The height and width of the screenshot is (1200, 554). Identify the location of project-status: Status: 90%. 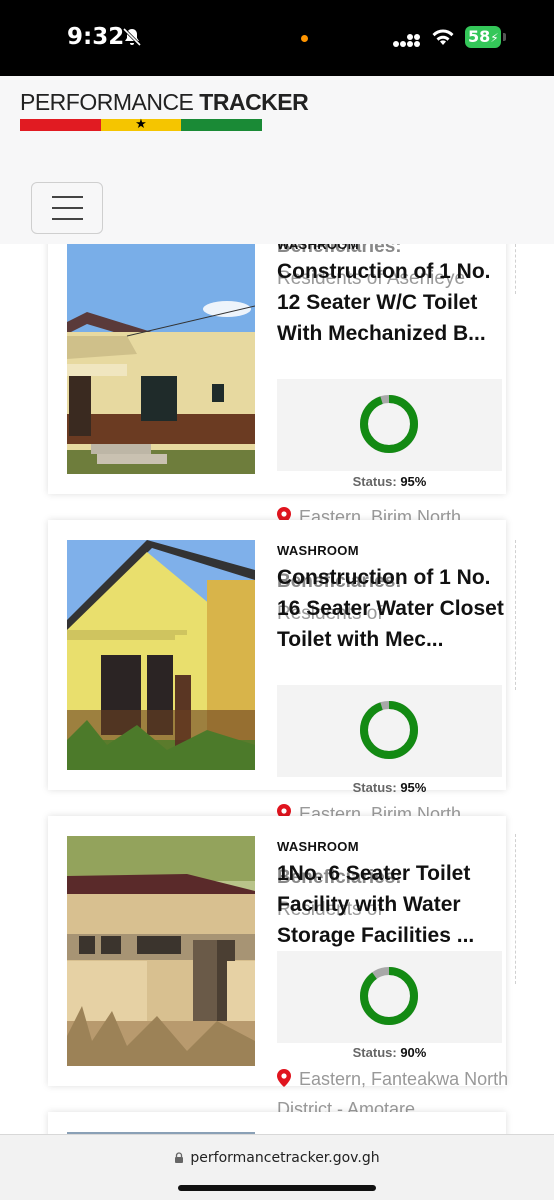
(389, 1052).